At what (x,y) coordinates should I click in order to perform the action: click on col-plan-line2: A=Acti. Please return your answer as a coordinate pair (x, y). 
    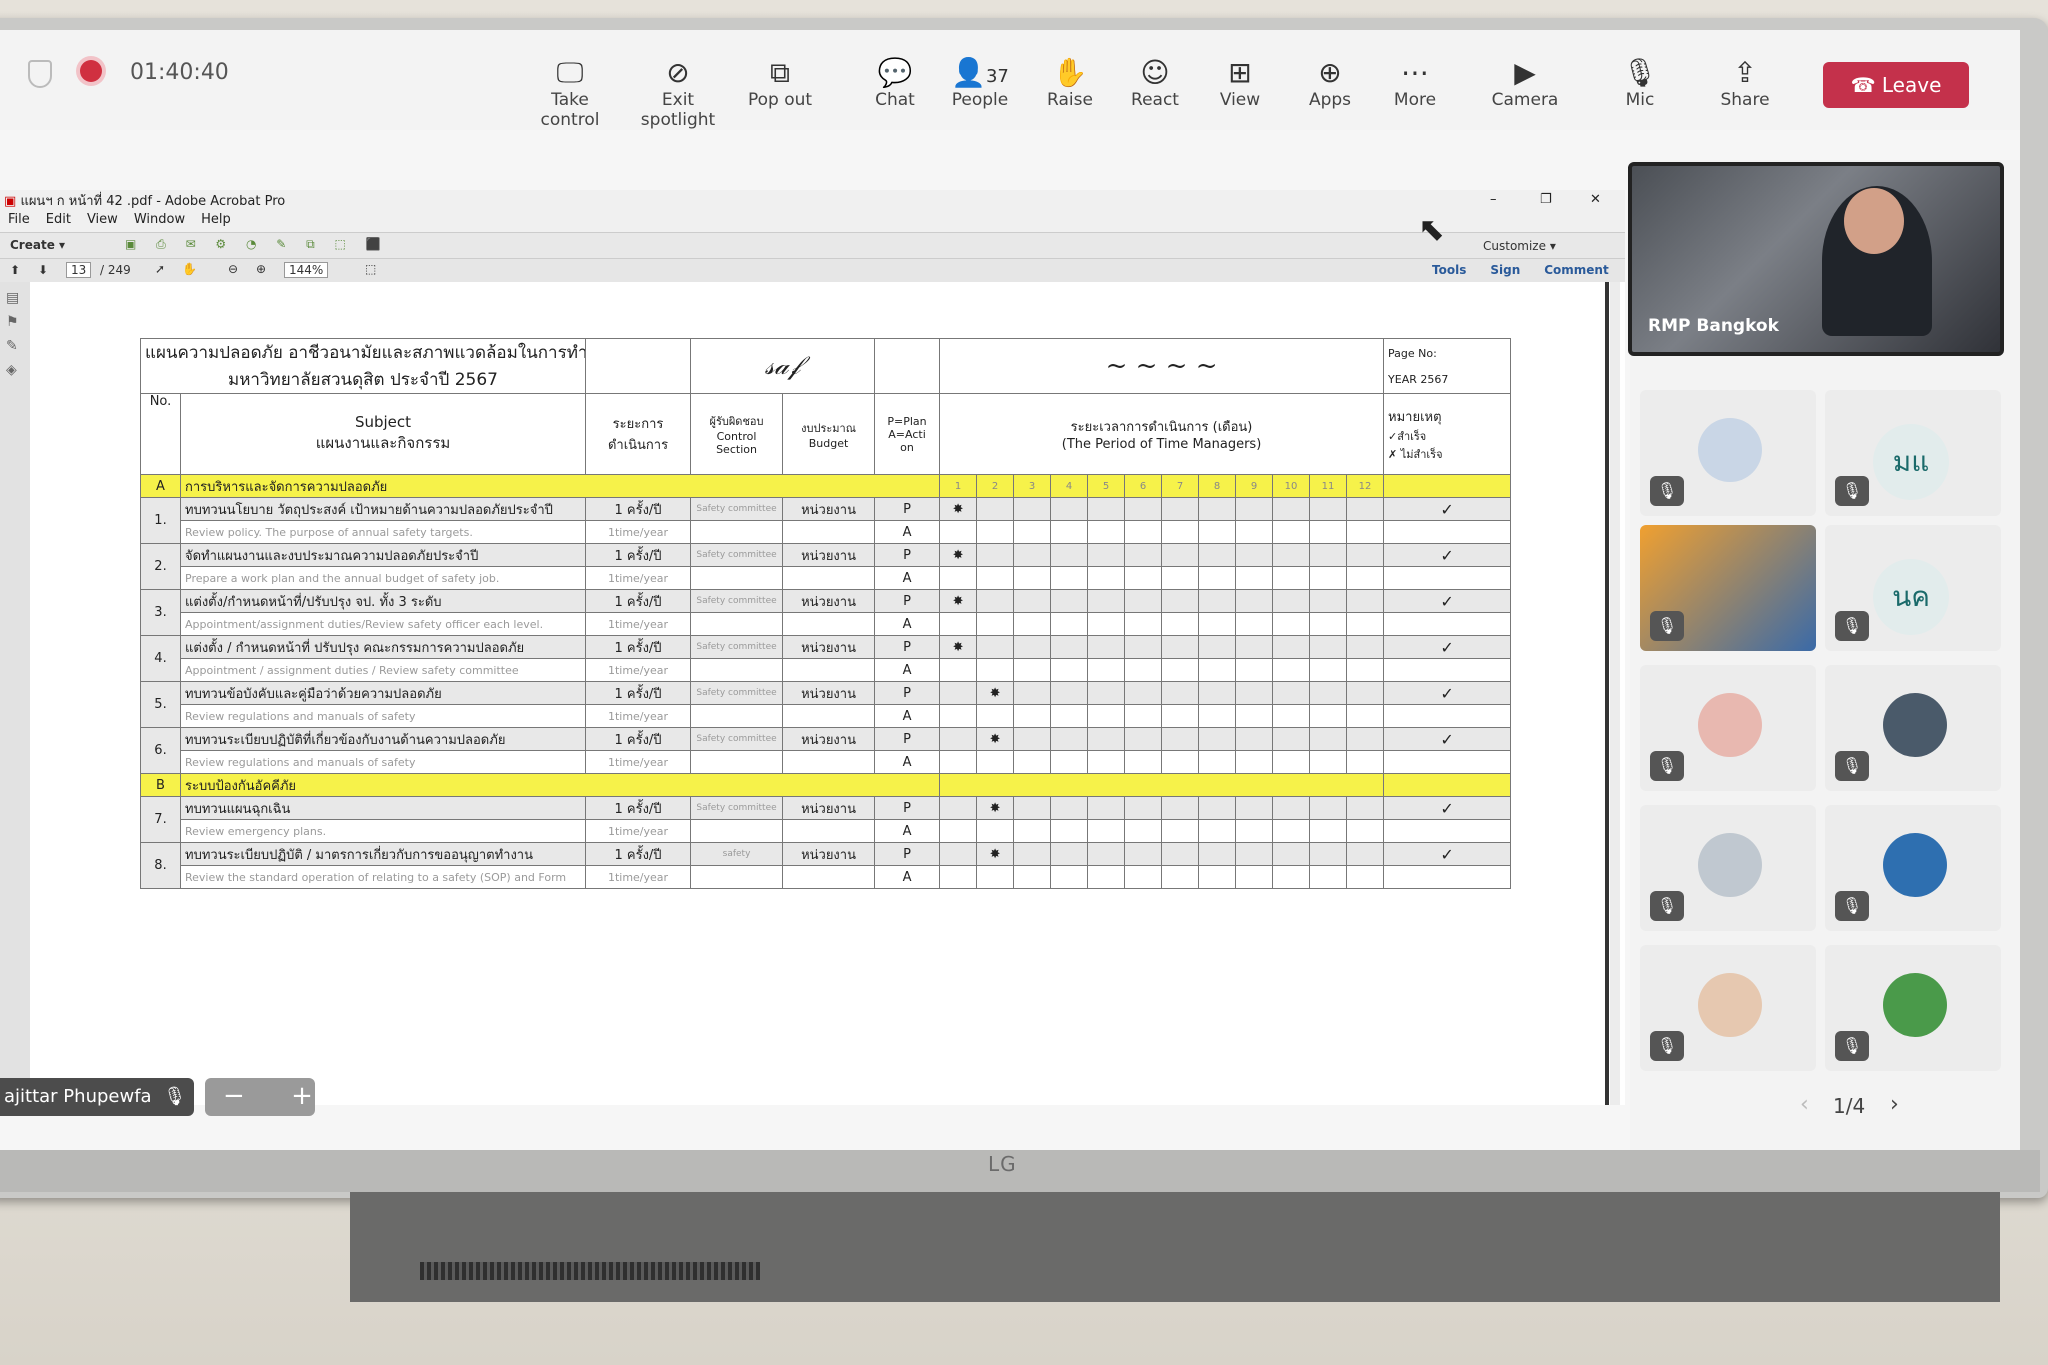
    Looking at the image, I should click on (907, 434).